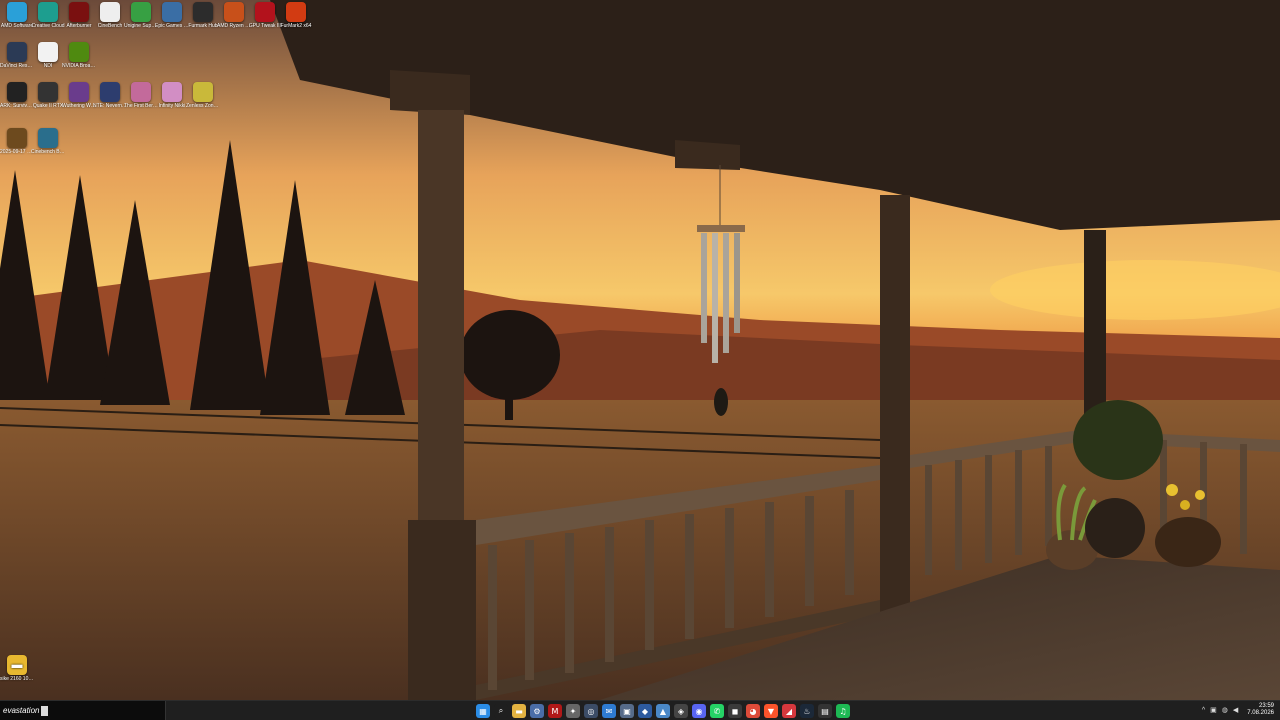 Image resolution: width=1280 pixels, height=720 pixels. I want to click on file-explorer-icon: ▬, so click(519, 711).